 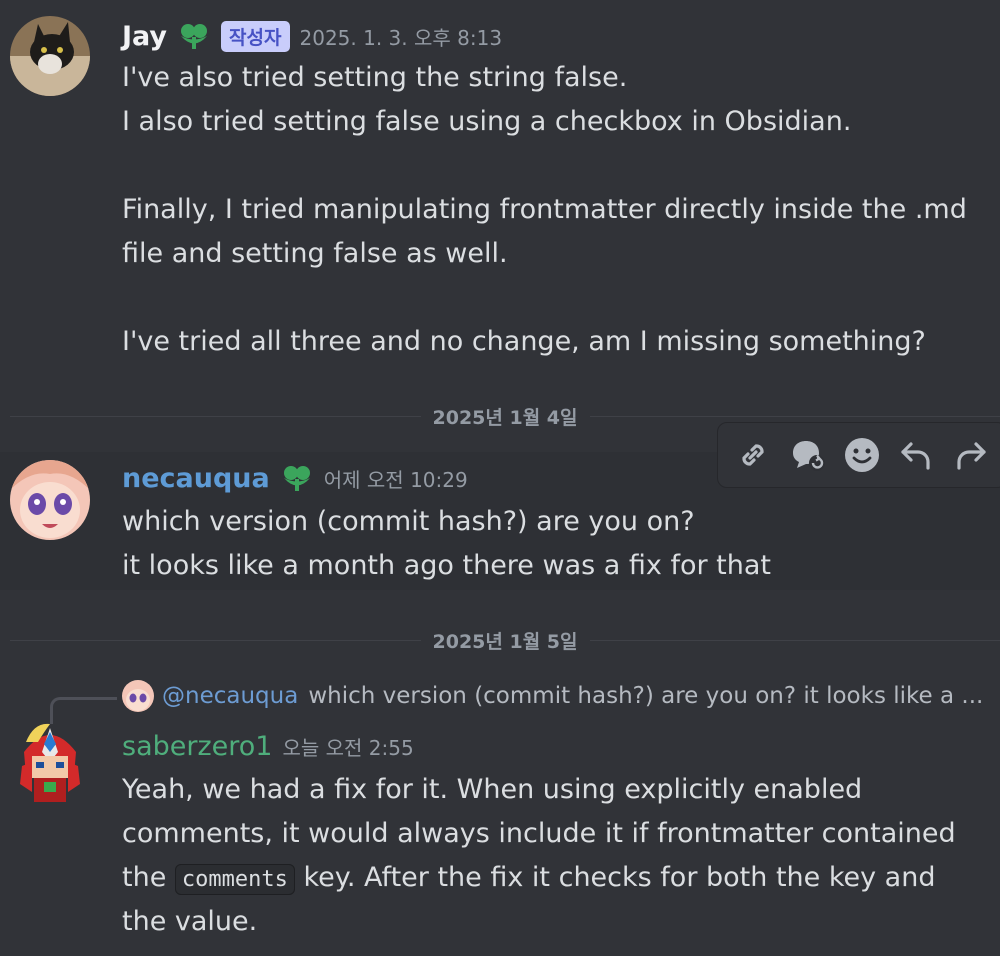 I want to click on forward-icon, so click(x=971, y=455).